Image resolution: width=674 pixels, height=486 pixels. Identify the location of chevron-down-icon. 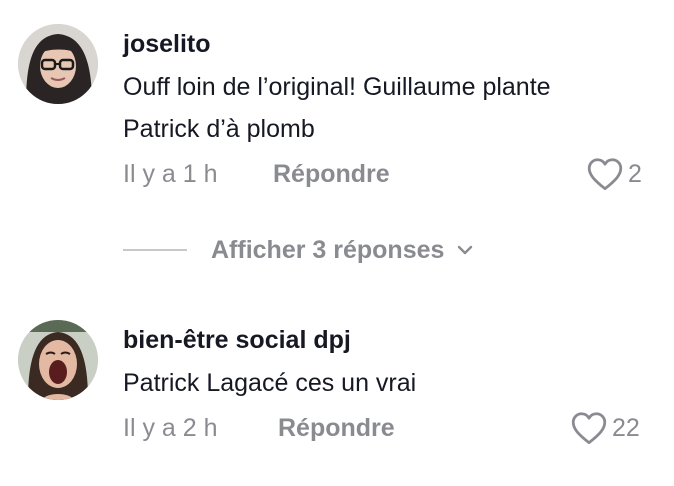
(465, 250).